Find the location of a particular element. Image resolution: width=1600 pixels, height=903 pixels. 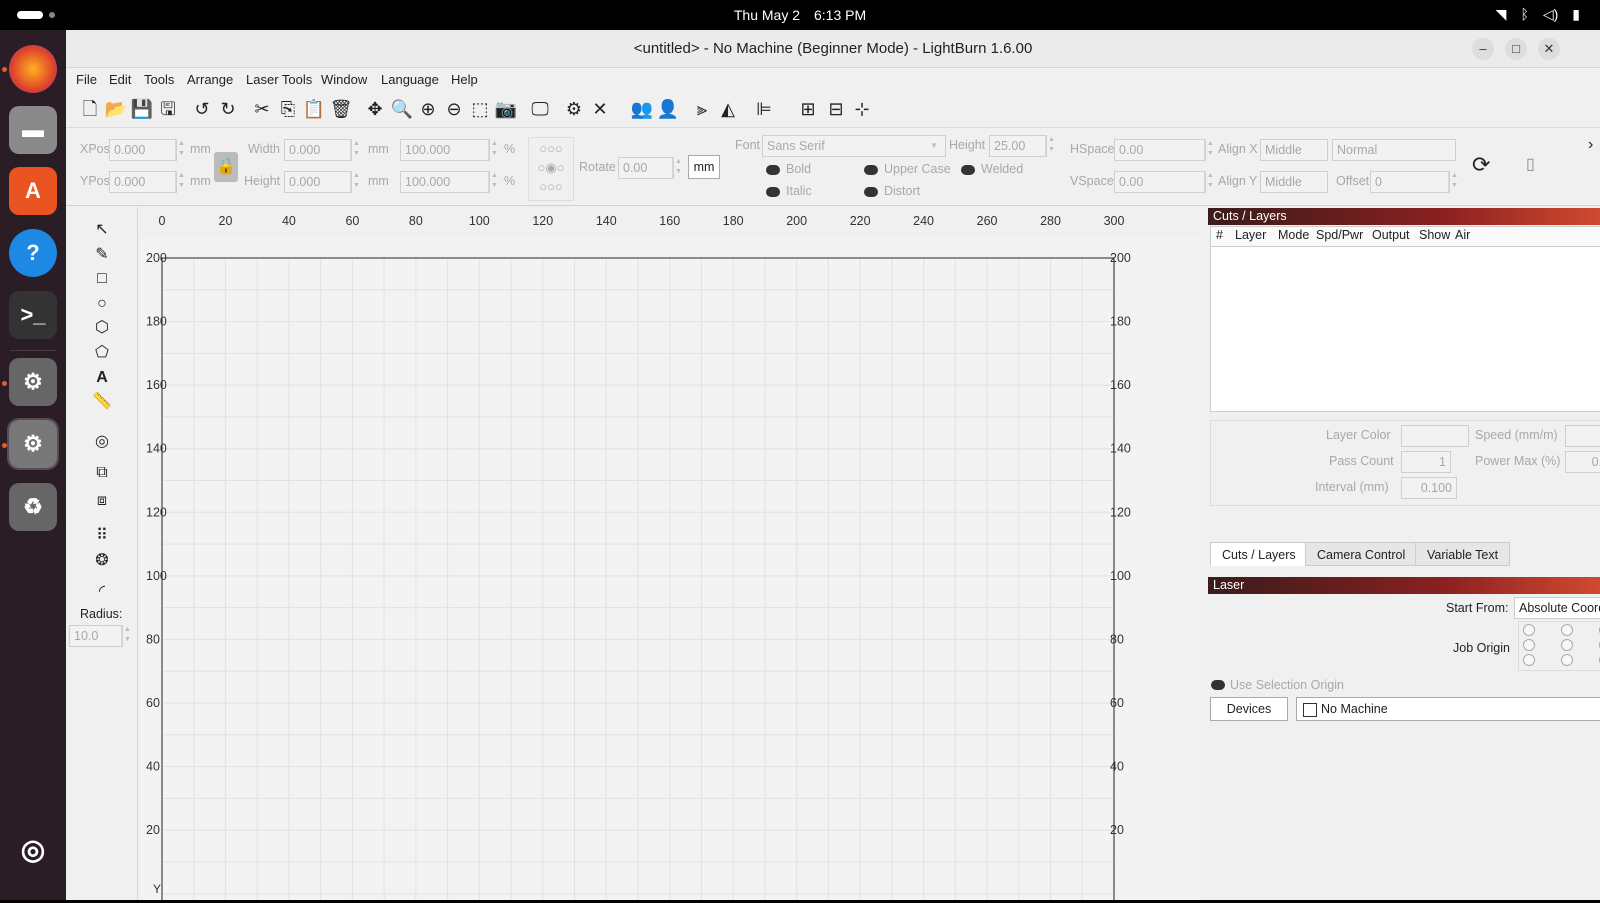

terminal-icon: >_ is located at coordinates (33, 315).